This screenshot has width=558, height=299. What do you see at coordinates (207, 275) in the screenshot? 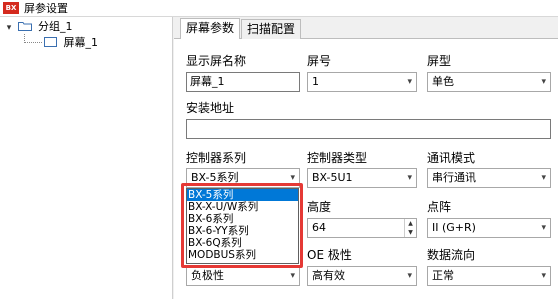
I see `data-polarity-value: 负极性` at bounding box center [207, 275].